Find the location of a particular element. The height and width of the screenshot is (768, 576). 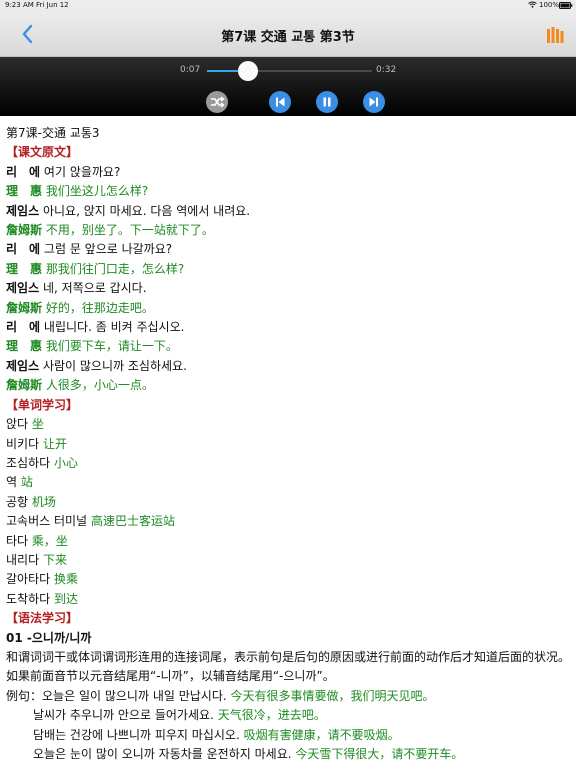

progress-thumb is located at coordinates (248, 71).